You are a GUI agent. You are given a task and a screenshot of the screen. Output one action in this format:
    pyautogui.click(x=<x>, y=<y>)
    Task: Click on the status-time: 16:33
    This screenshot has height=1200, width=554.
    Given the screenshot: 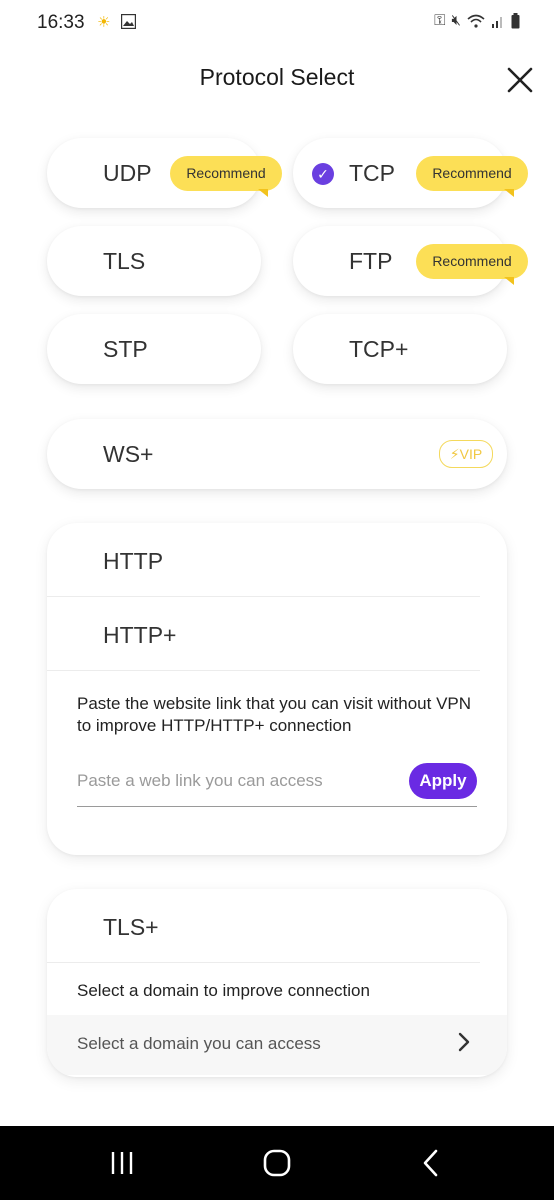 What is the action you would take?
    pyautogui.click(x=61, y=22)
    